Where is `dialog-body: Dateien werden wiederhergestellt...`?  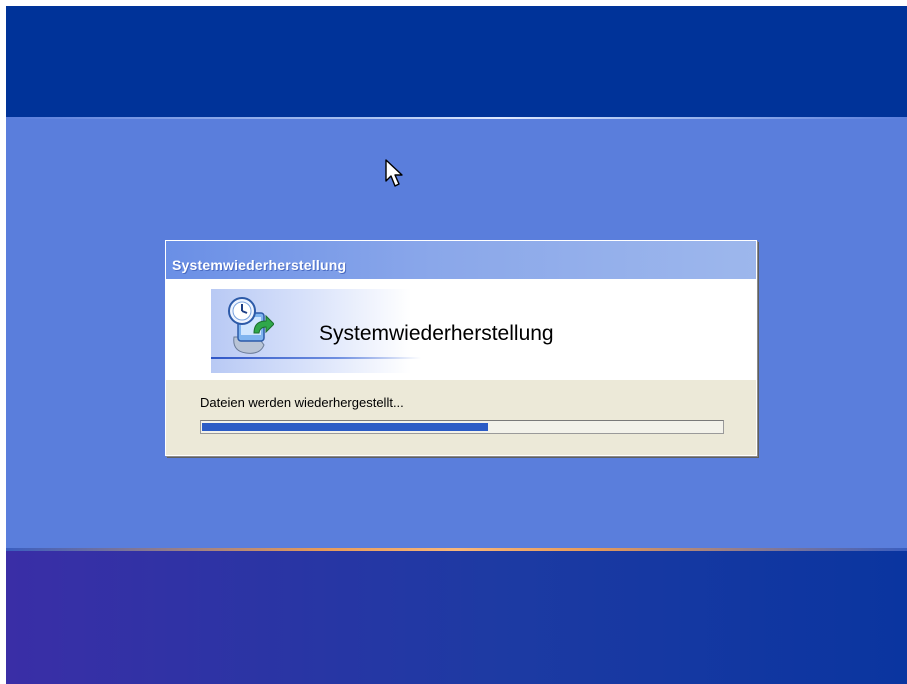
dialog-body: Dateien werden wiederhergestellt... is located at coordinates (461, 417).